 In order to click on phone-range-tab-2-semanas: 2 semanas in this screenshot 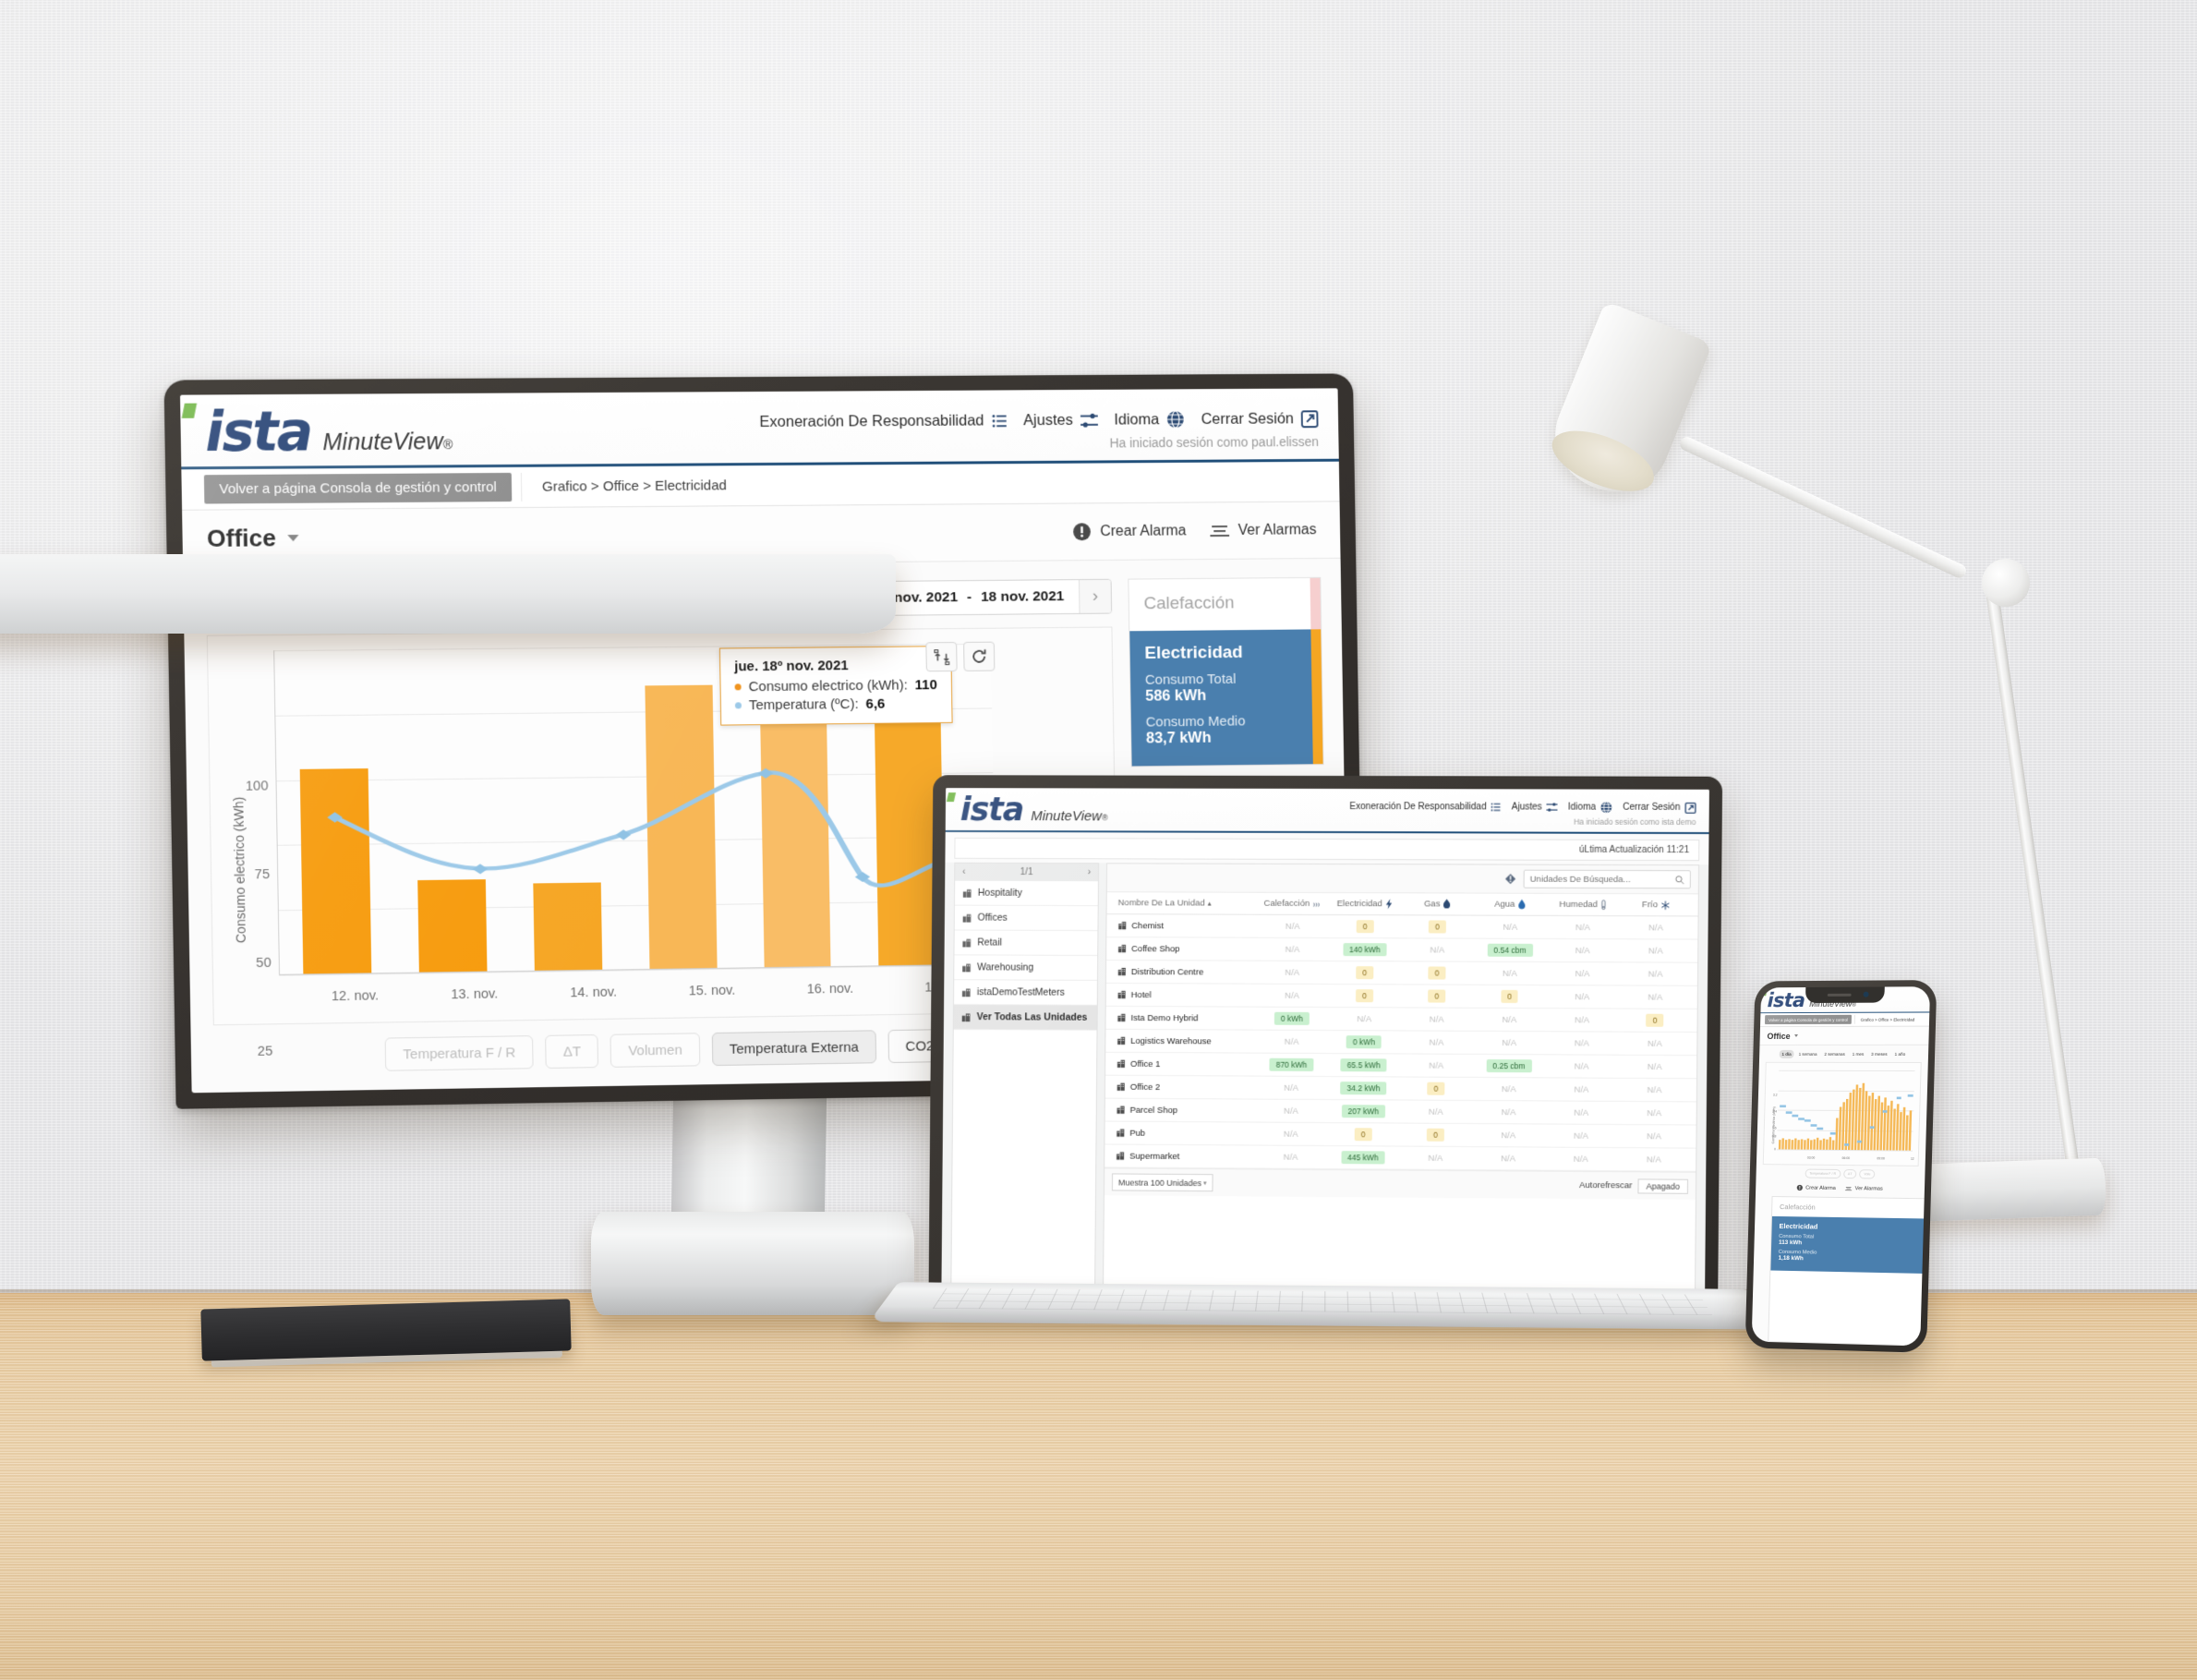, I will do `click(1834, 1054)`.